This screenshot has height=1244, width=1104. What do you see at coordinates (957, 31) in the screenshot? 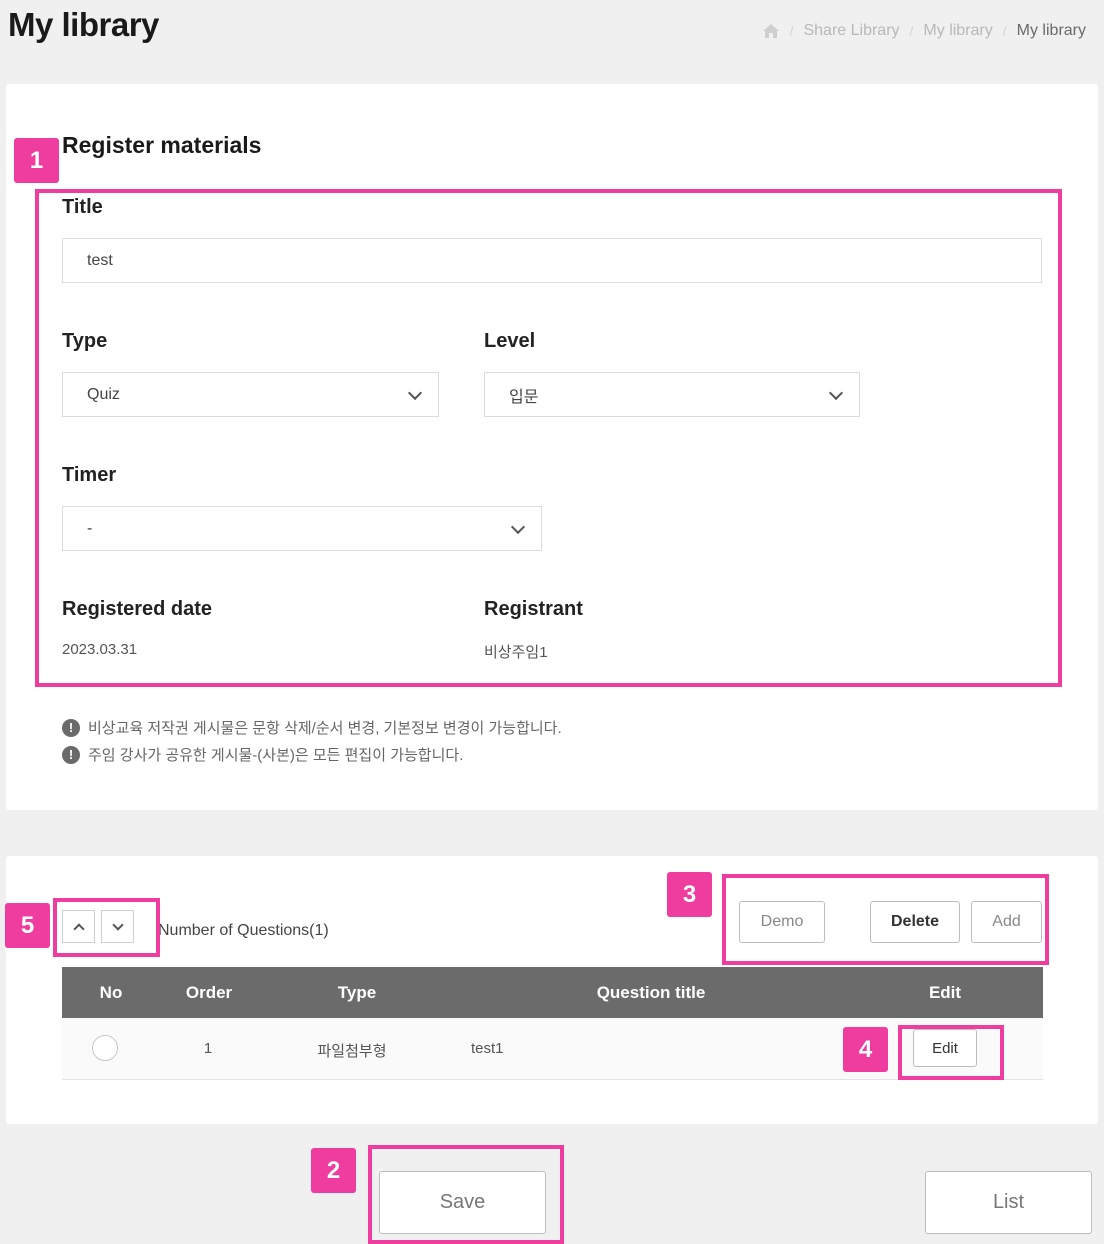
I see `breadcrumb-item-my-library: My library` at bounding box center [957, 31].